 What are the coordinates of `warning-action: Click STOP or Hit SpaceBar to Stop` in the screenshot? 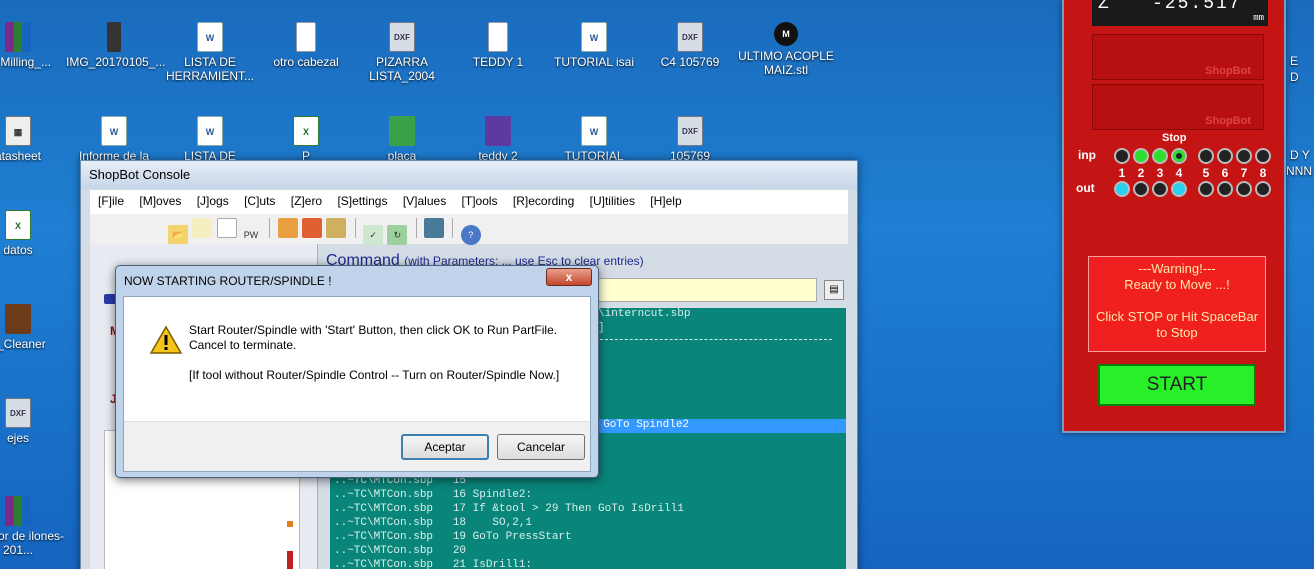 It's located at (1177, 324).